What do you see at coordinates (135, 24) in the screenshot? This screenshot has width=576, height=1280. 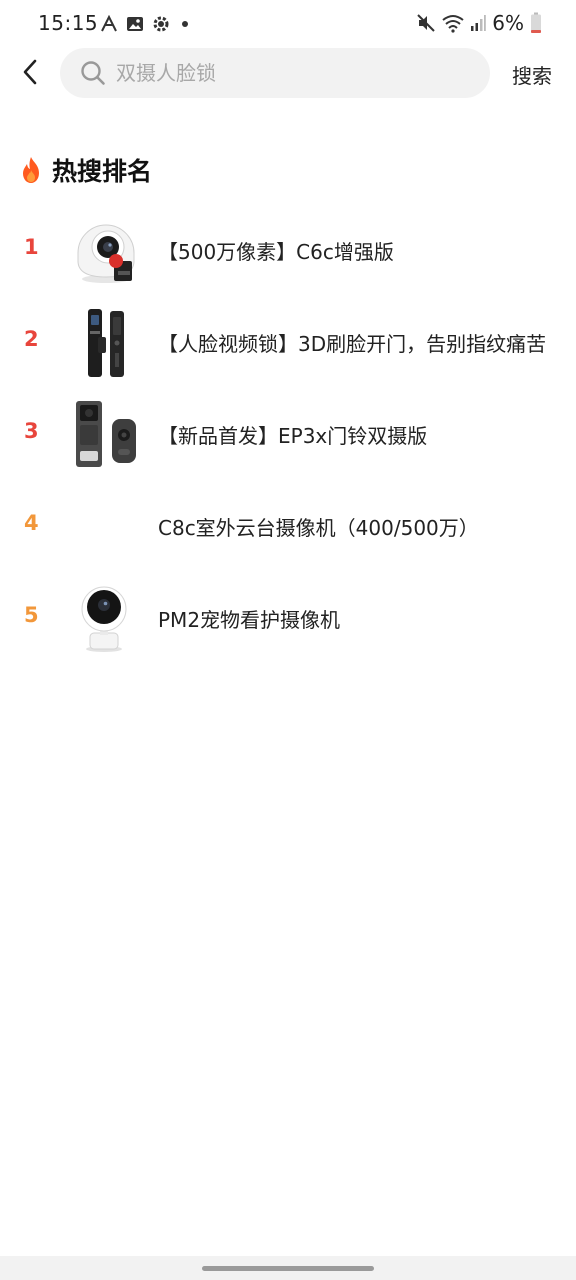 I see `image-icon` at bounding box center [135, 24].